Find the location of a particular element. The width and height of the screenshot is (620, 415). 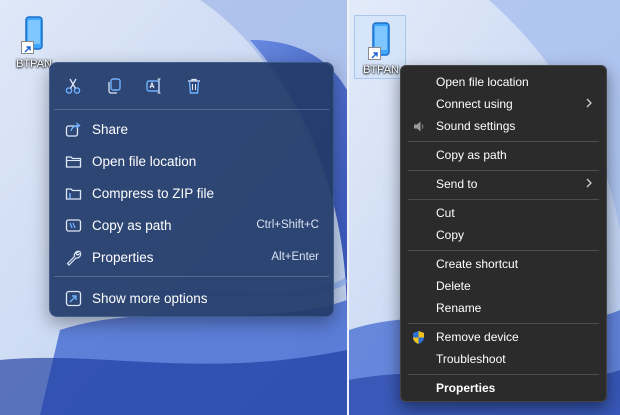

menu-item-troubleshoot: Troubleshoot is located at coordinates (503, 360).